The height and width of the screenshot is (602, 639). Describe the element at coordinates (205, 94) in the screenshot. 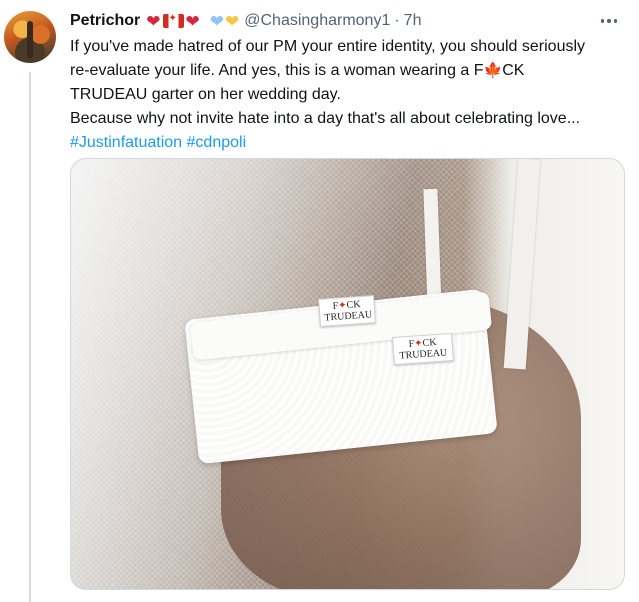

I see `tweet-text-line: TRUDEAU garter on her wedding day.` at that location.